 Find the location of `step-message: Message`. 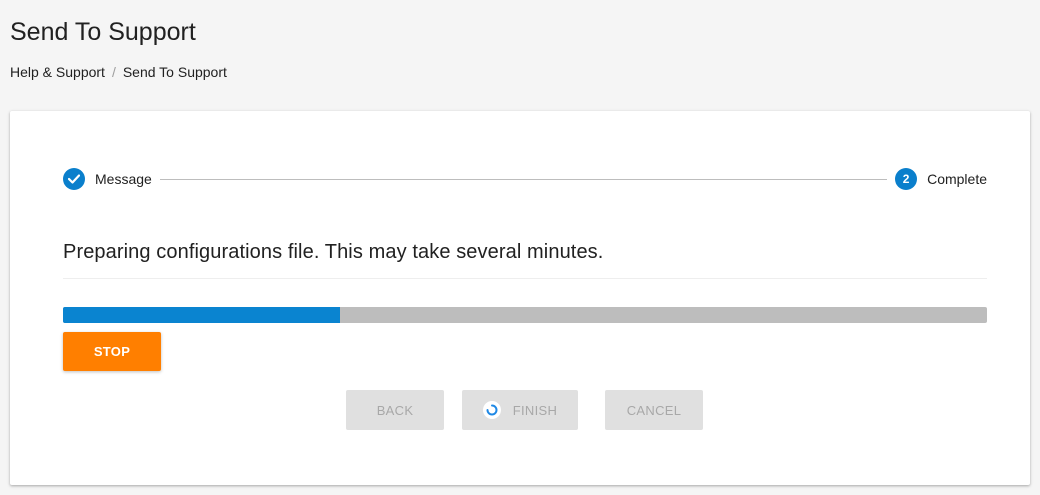

step-message: Message is located at coordinates (111, 179).